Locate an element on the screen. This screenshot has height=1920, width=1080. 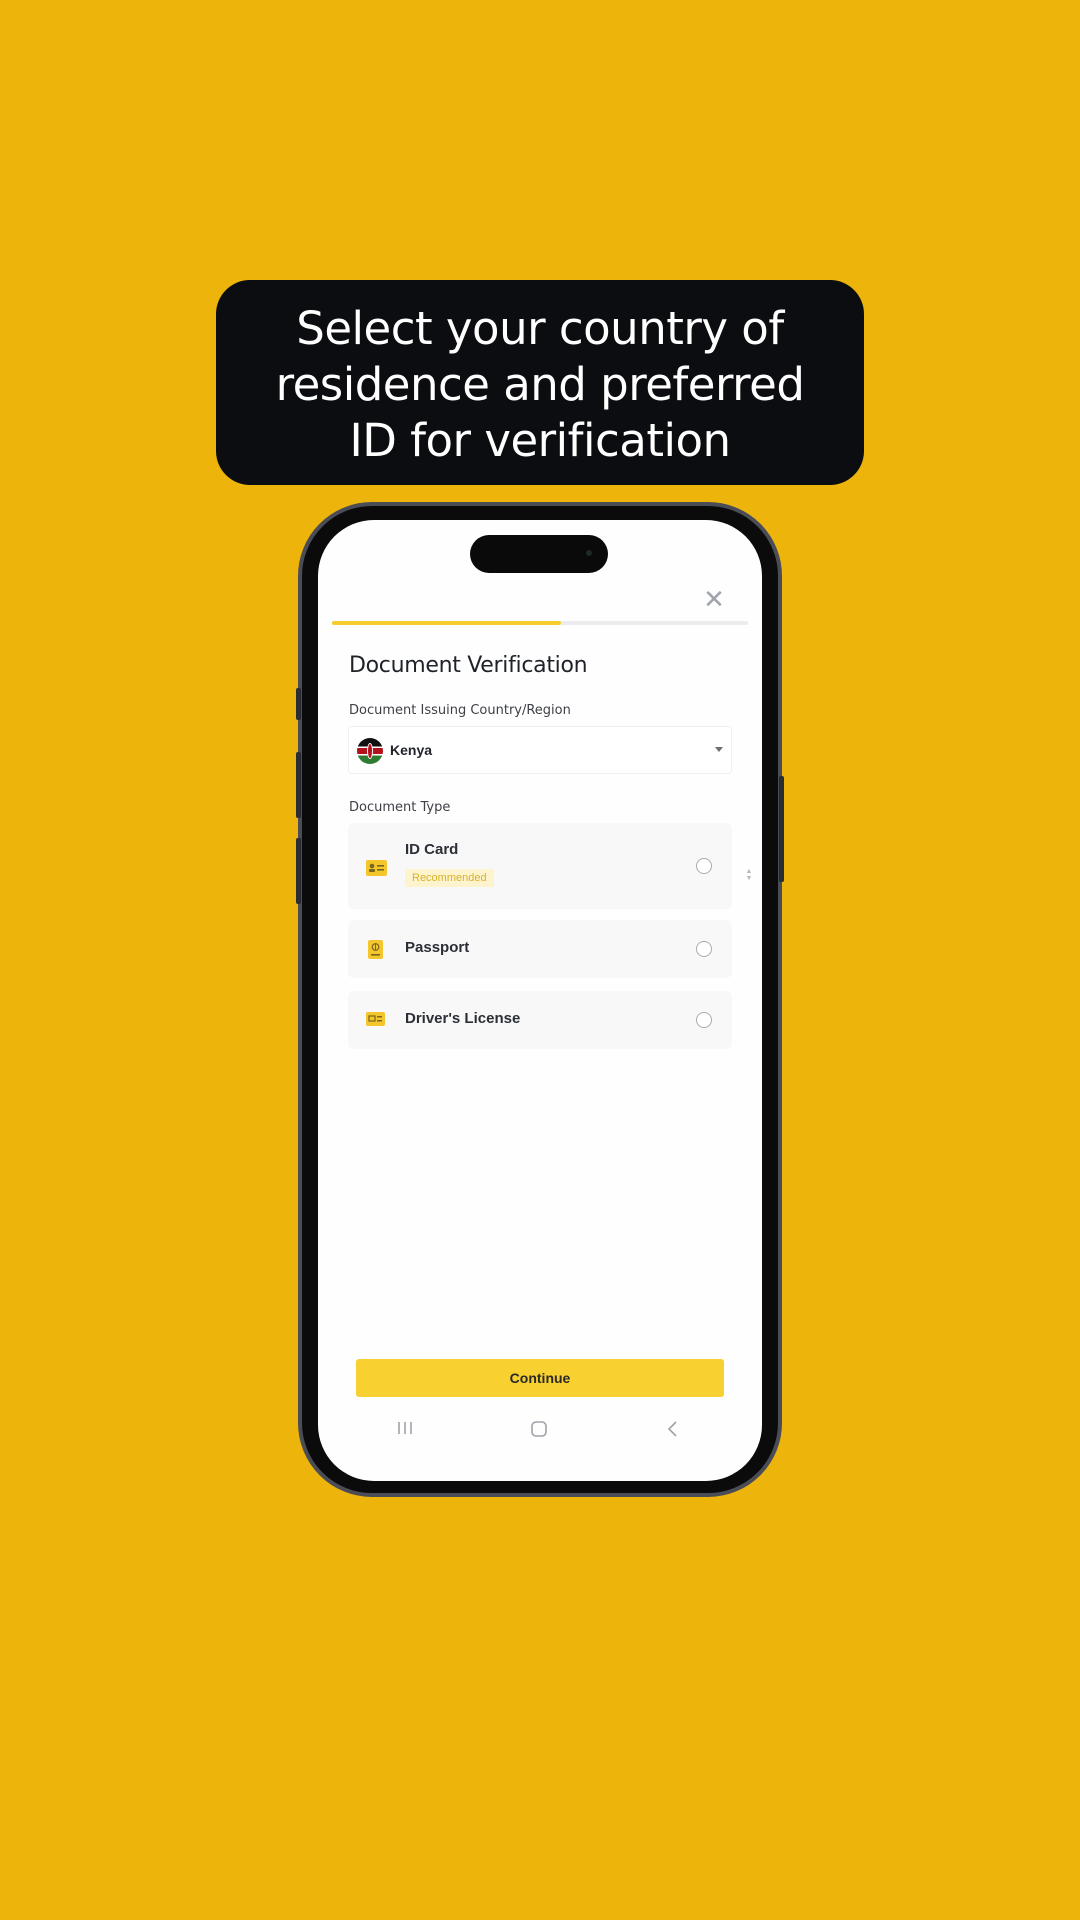
country-value: Kenya is located at coordinates (411, 750).